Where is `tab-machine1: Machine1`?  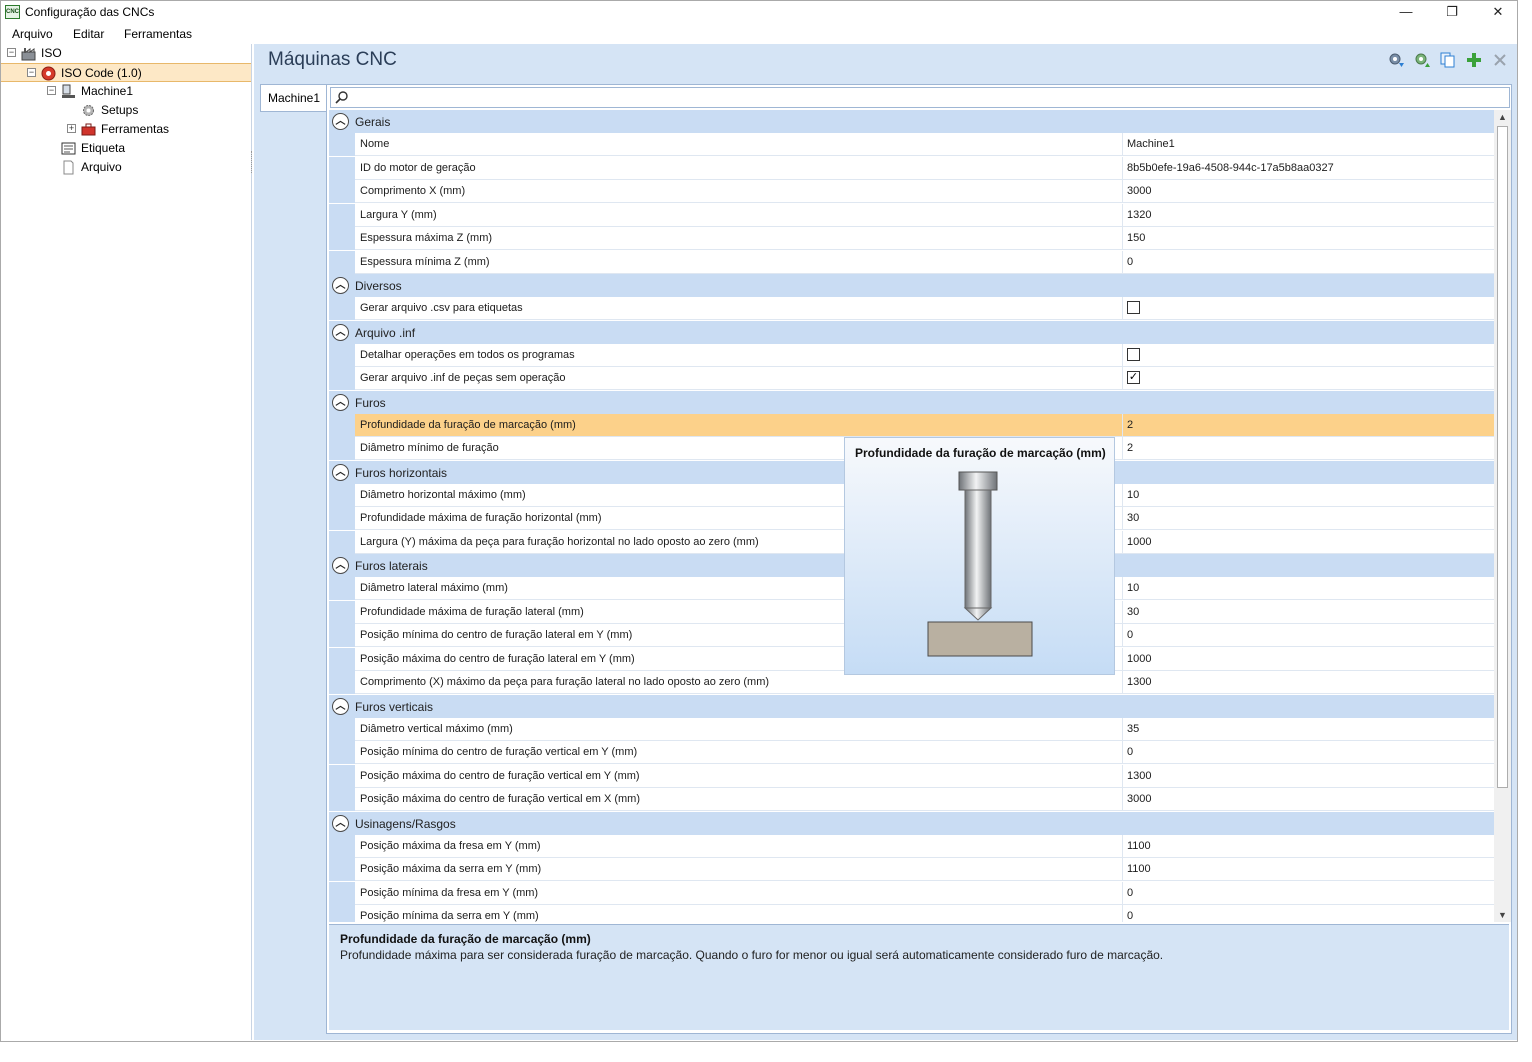
tab-machine1: Machine1 is located at coordinates (293, 98).